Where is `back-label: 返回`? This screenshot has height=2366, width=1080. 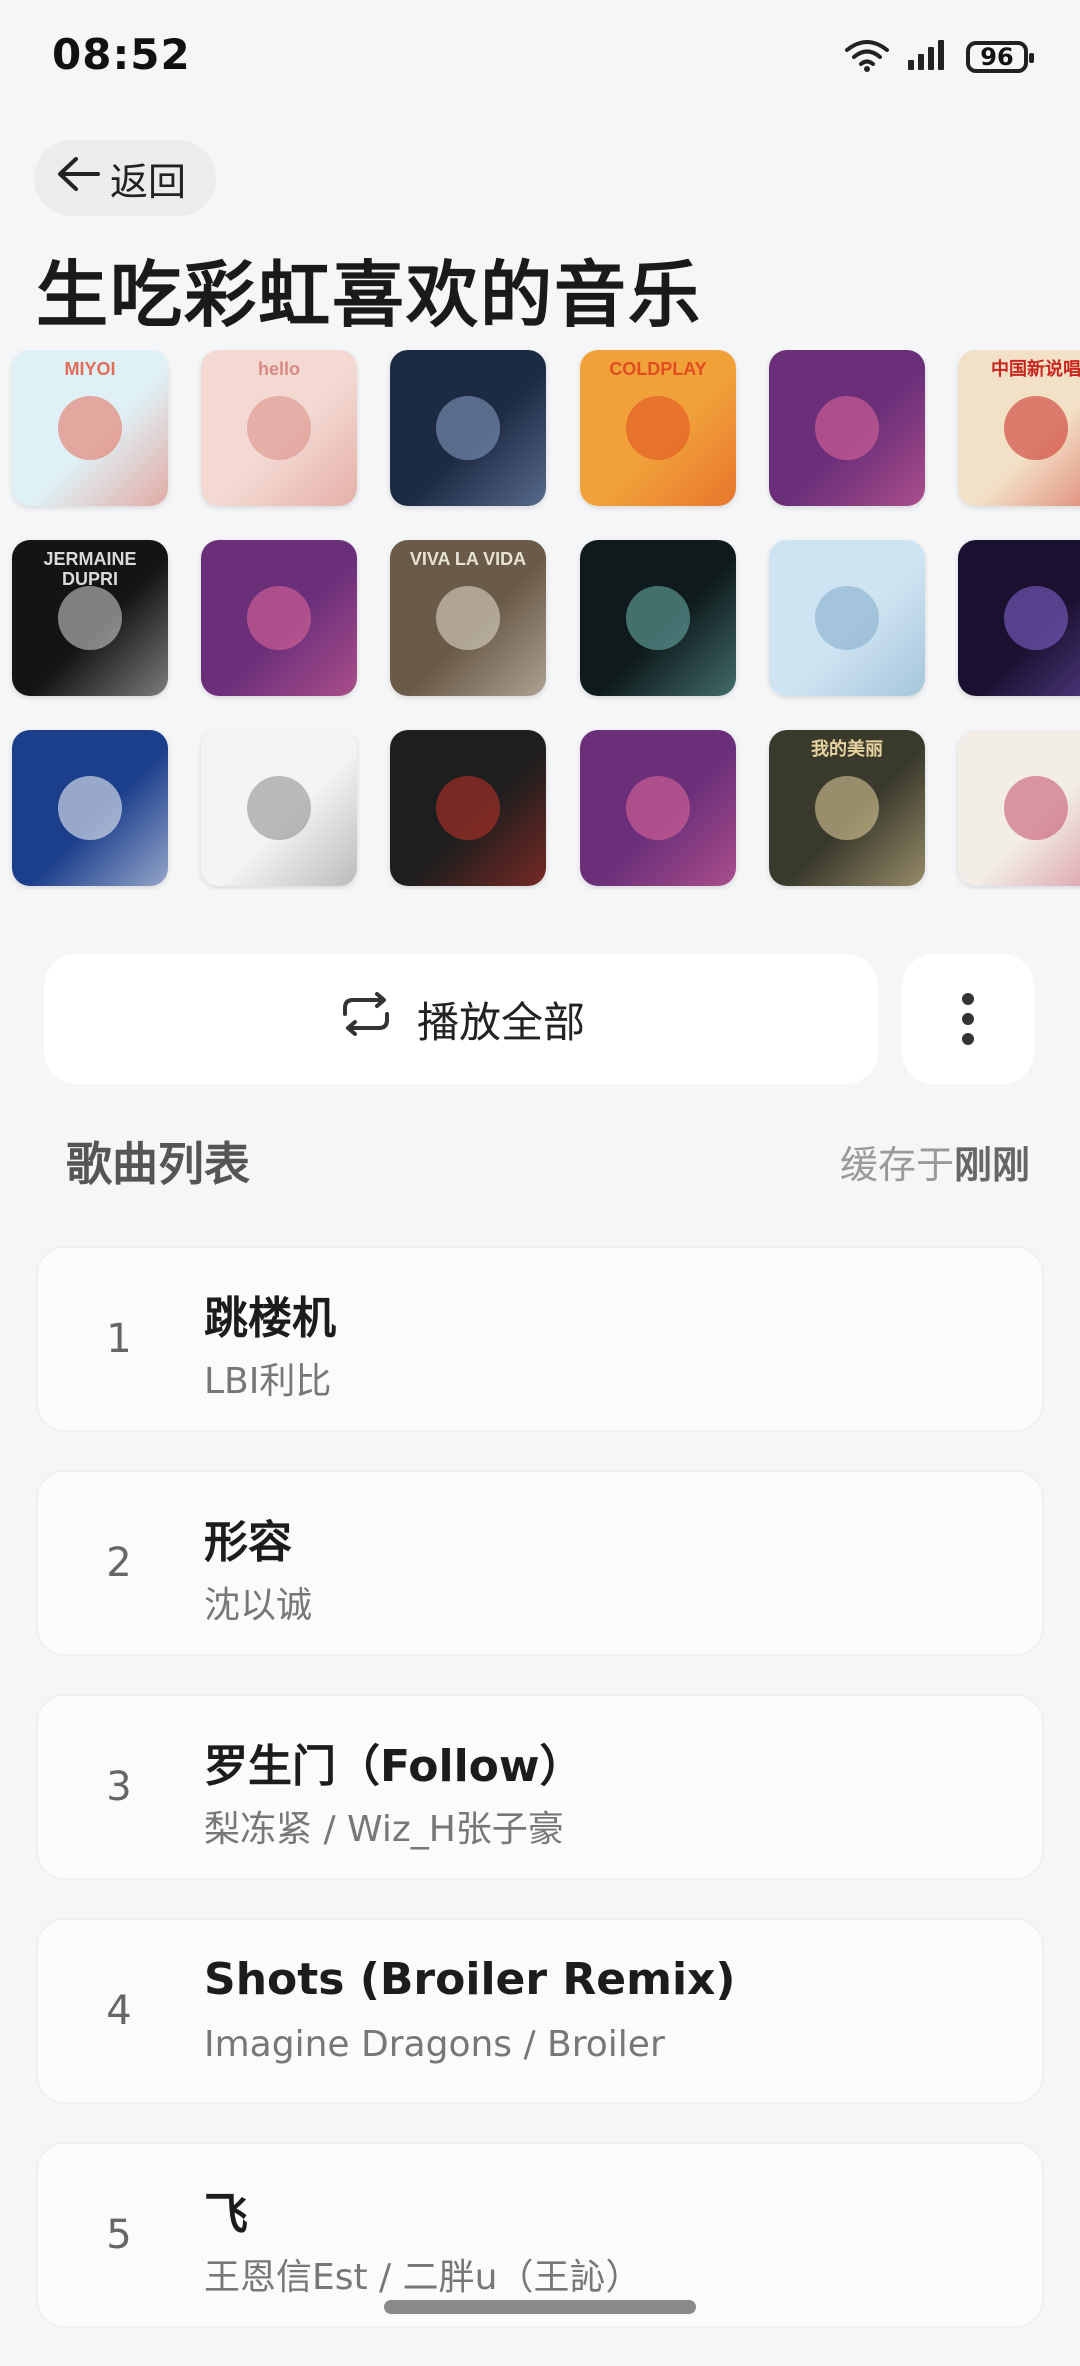 back-label: 返回 is located at coordinates (148, 181).